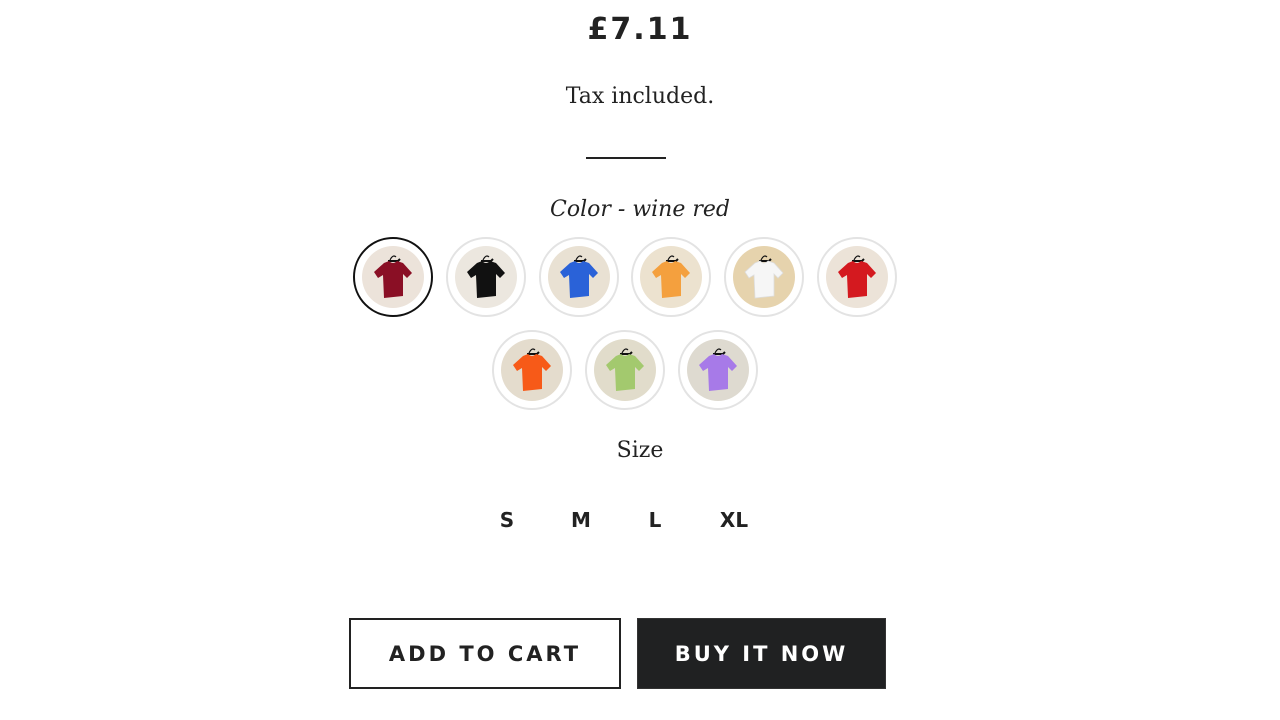  Describe the element at coordinates (507, 520) in the screenshot. I see `size-option-s: S` at that location.